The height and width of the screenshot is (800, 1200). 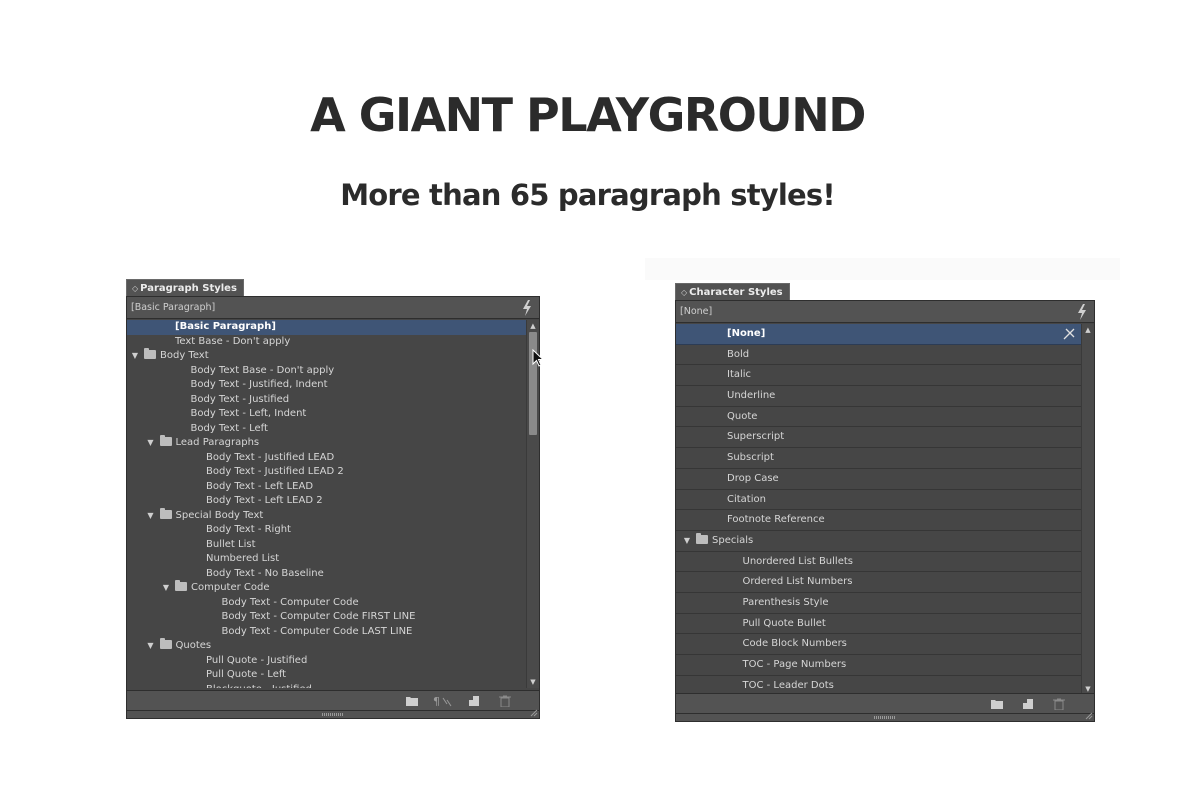 What do you see at coordinates (326, 414) in the screenshot?
I see `style-item: Body Text - Left, Indent` at bounding box center [326, 414].